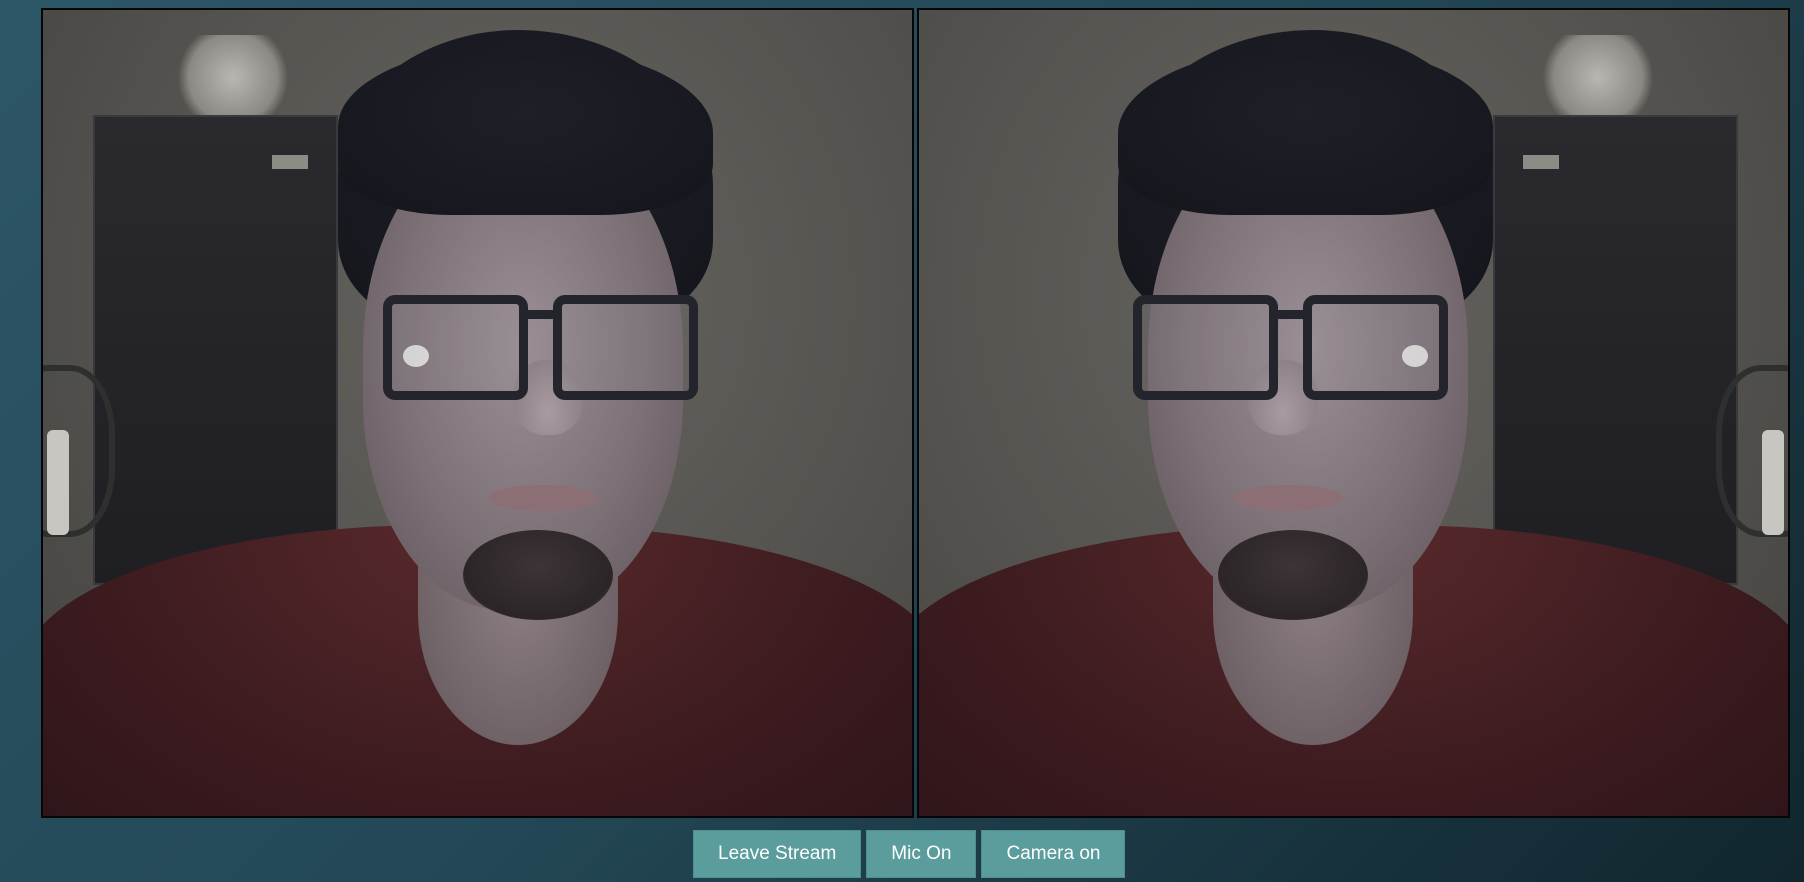 The width and height of the screenshot is (1804, 882). I want to click on leave-stream-button: Leave Stream, so click(777, 854).